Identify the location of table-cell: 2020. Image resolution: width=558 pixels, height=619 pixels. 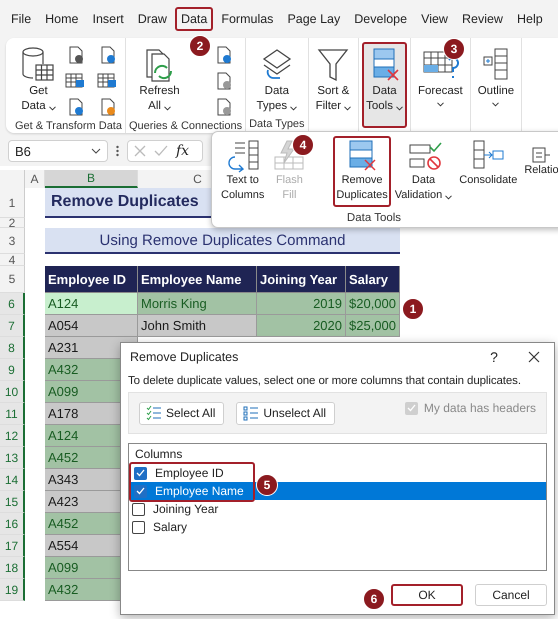
(301, 326).